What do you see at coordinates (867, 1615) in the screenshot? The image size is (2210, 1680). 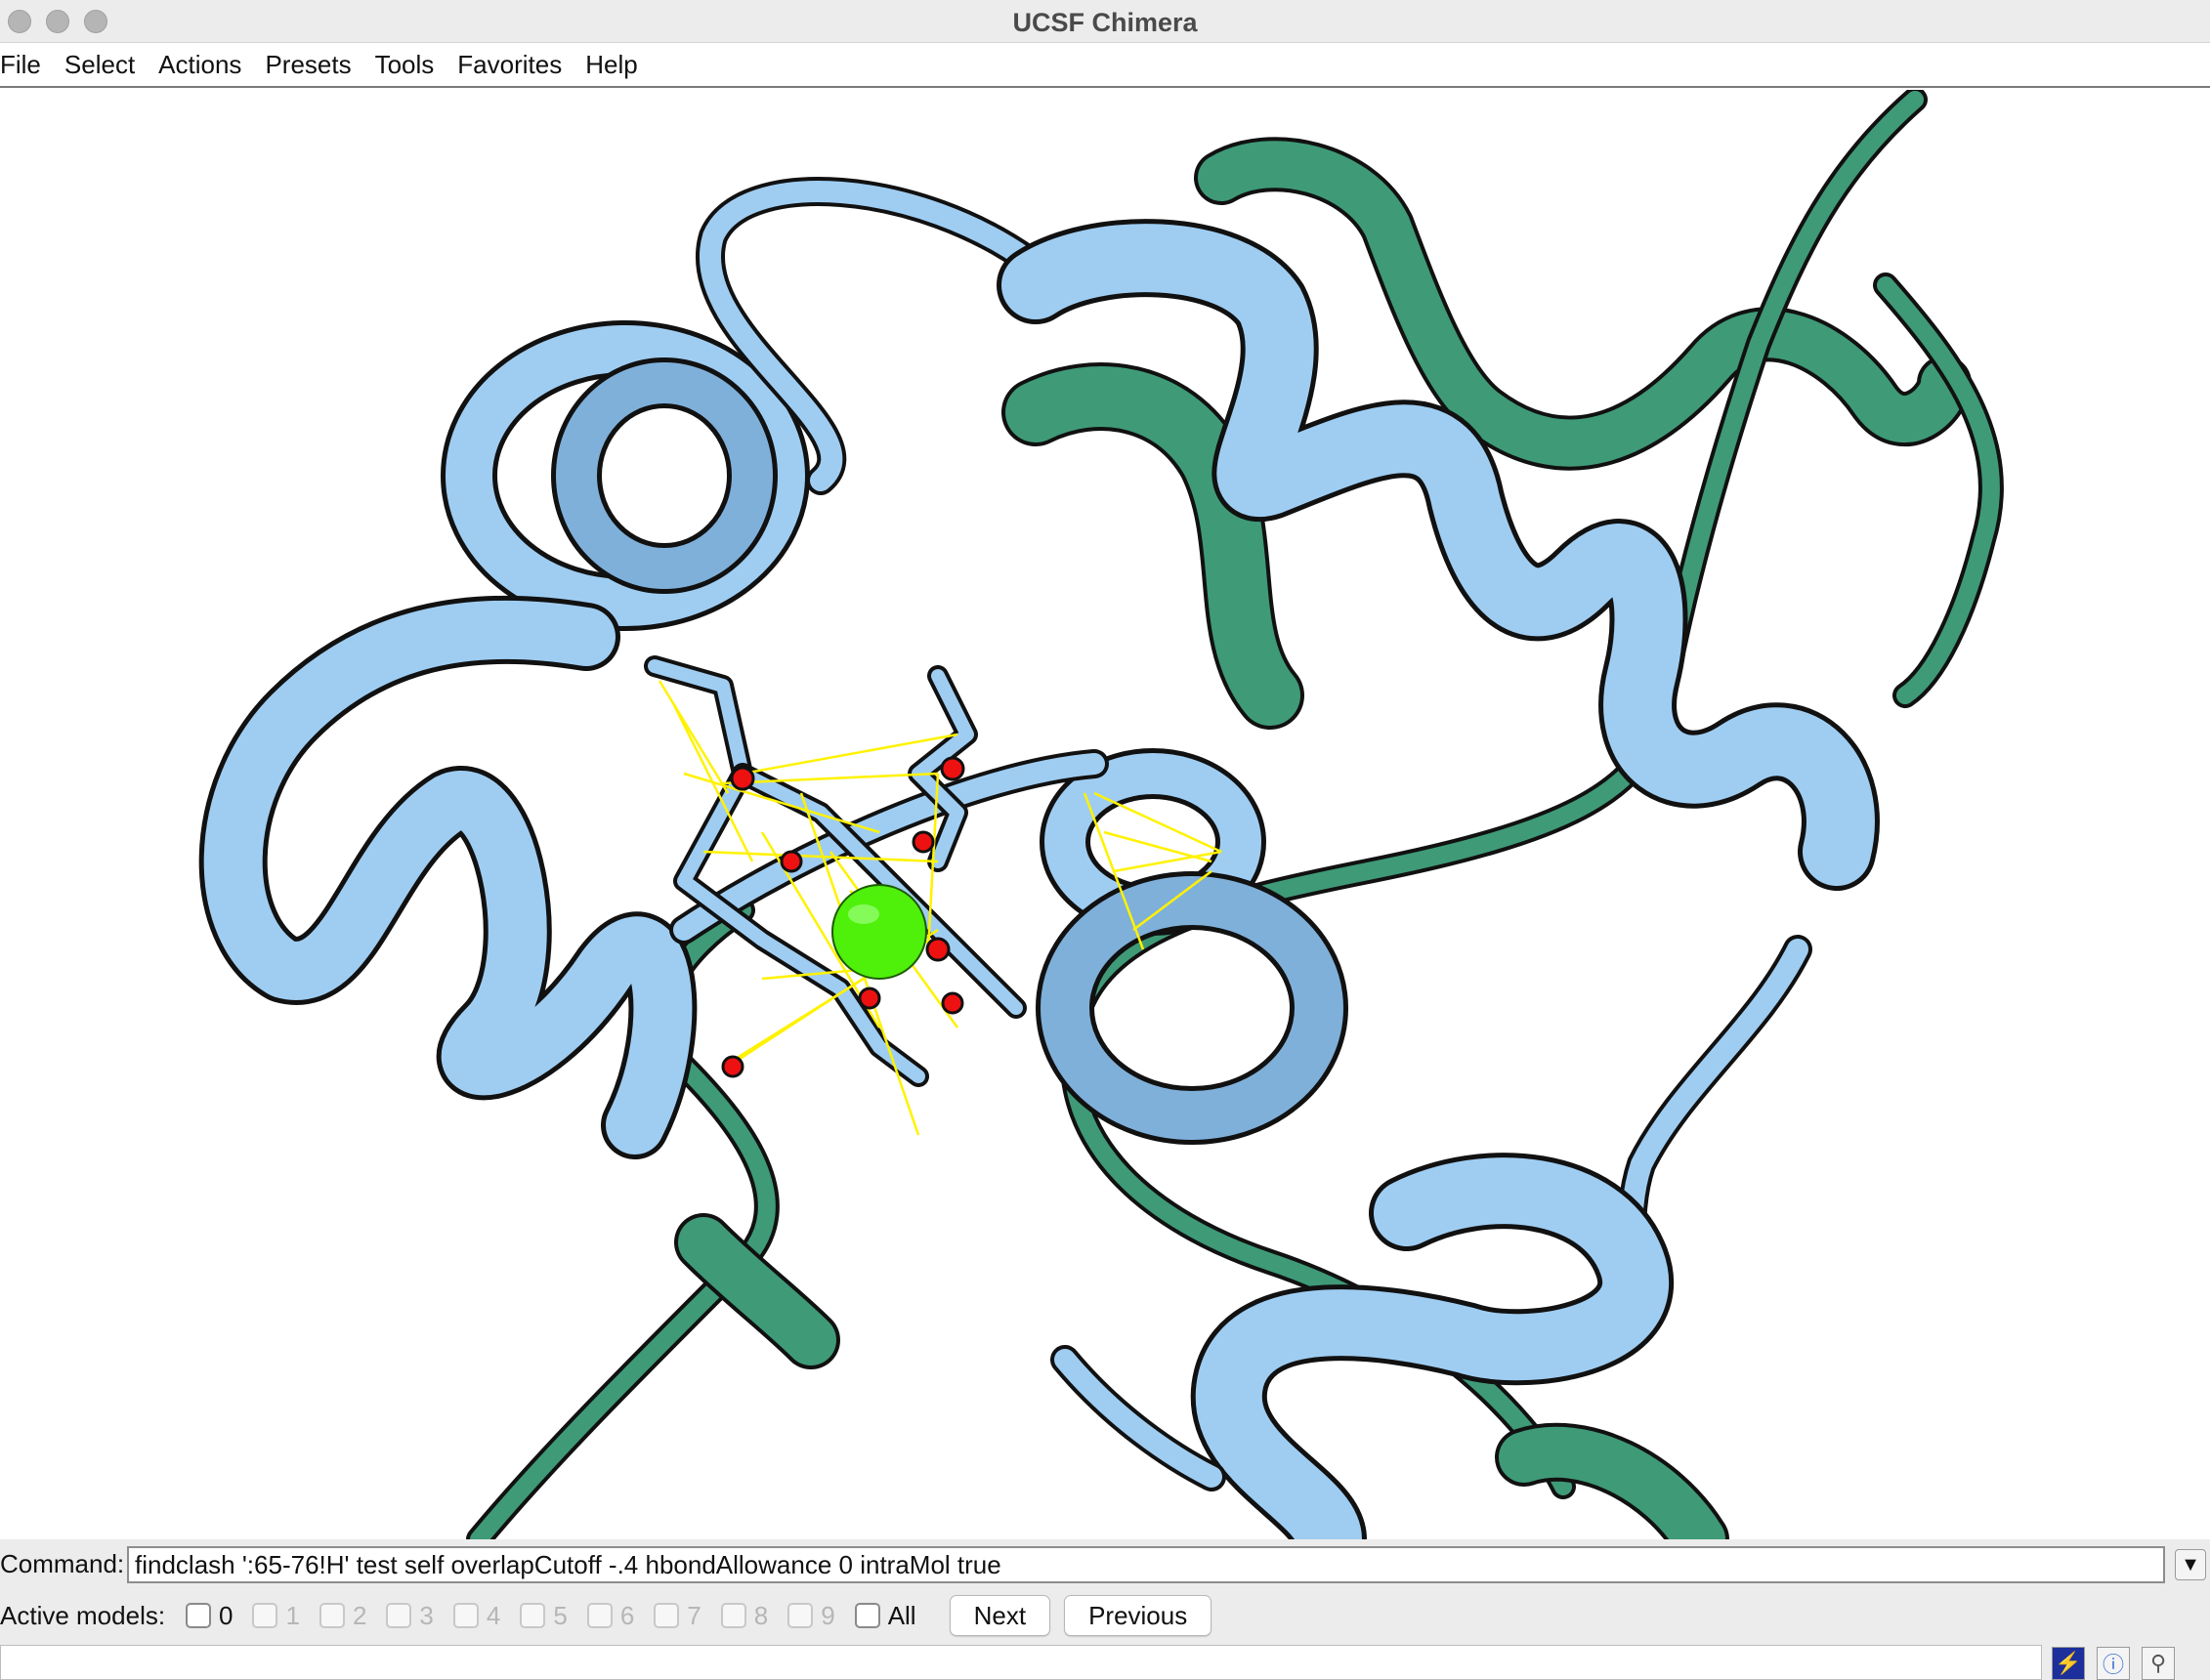 I see `all-checkbox` at bounding box center [867, 1615].